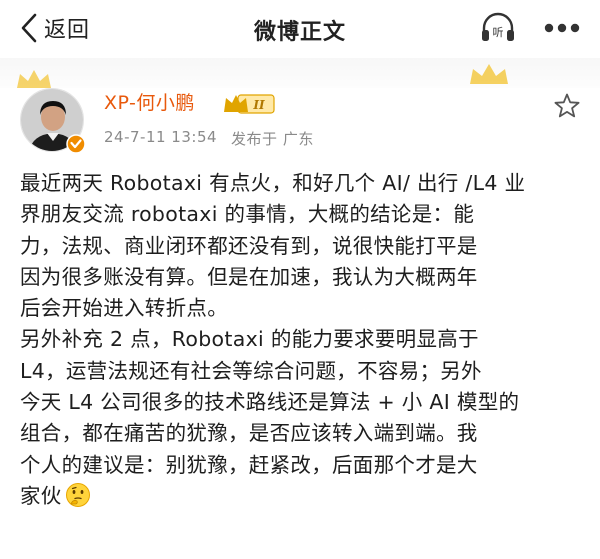 This screenshot has width=600, height=559. I want to click on verified-badge-icon, so click(76, 144).